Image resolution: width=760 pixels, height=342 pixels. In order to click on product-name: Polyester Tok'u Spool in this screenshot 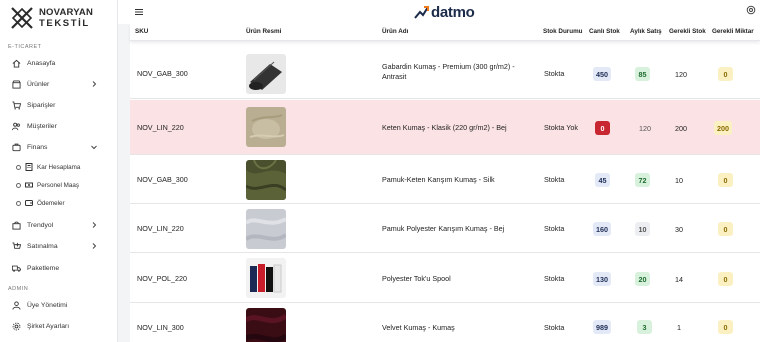, I will do `click(416, 278)`.